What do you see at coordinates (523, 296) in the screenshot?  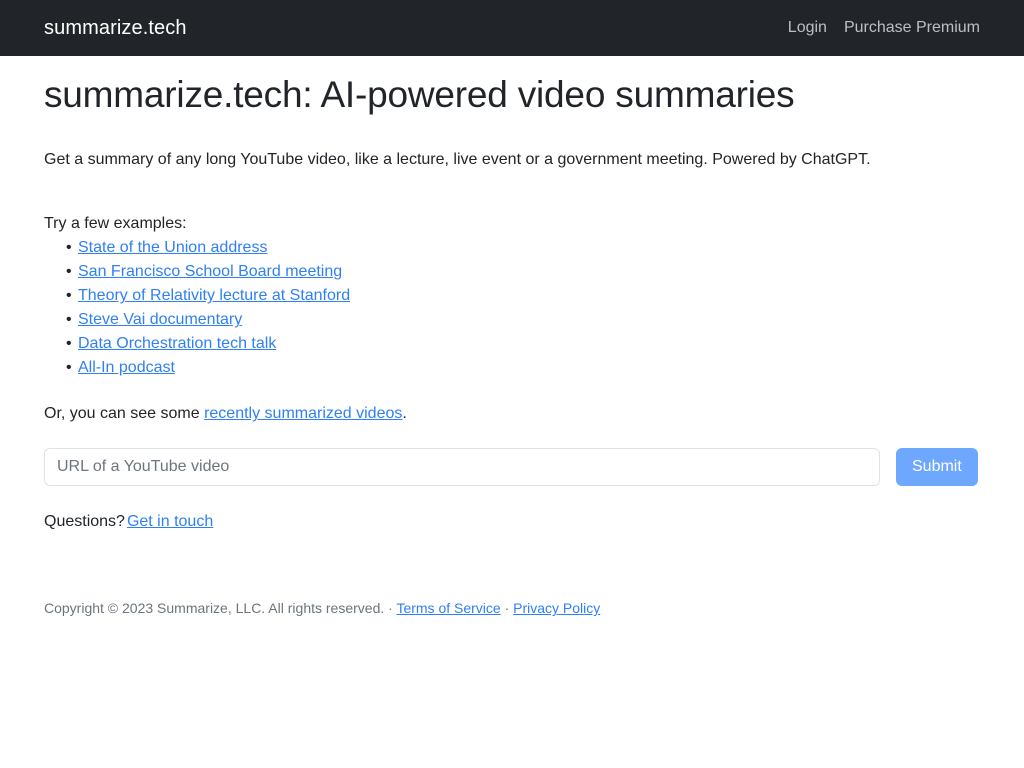 I see `list-item: Theory of Relativity lecture at Stanford` at bounding box center [523, 296].